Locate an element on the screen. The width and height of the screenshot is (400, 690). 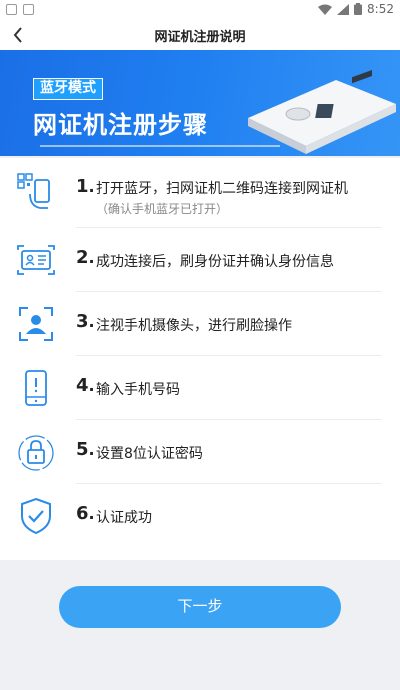
card-reader-device-icon is located at coordinates (322, 111).